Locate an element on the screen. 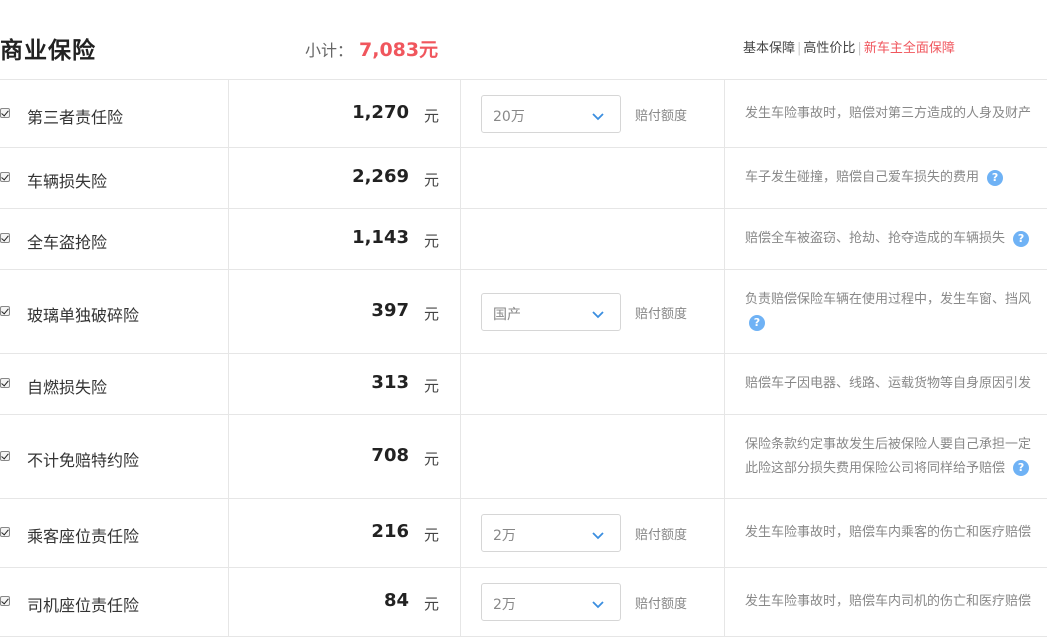 The width and height of the screenshot is (1047, 637). plan-basic-link: 基本保障 is located at coordinates (769, 48).